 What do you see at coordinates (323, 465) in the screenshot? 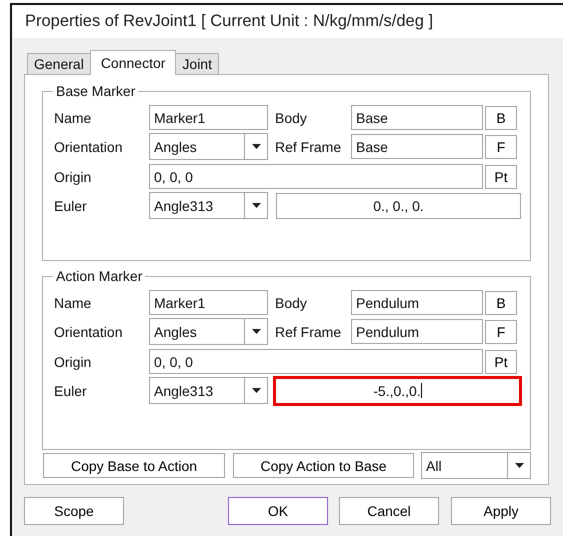
I see `copy-button: Copy Action to Base` at bounding box center [323, 465].